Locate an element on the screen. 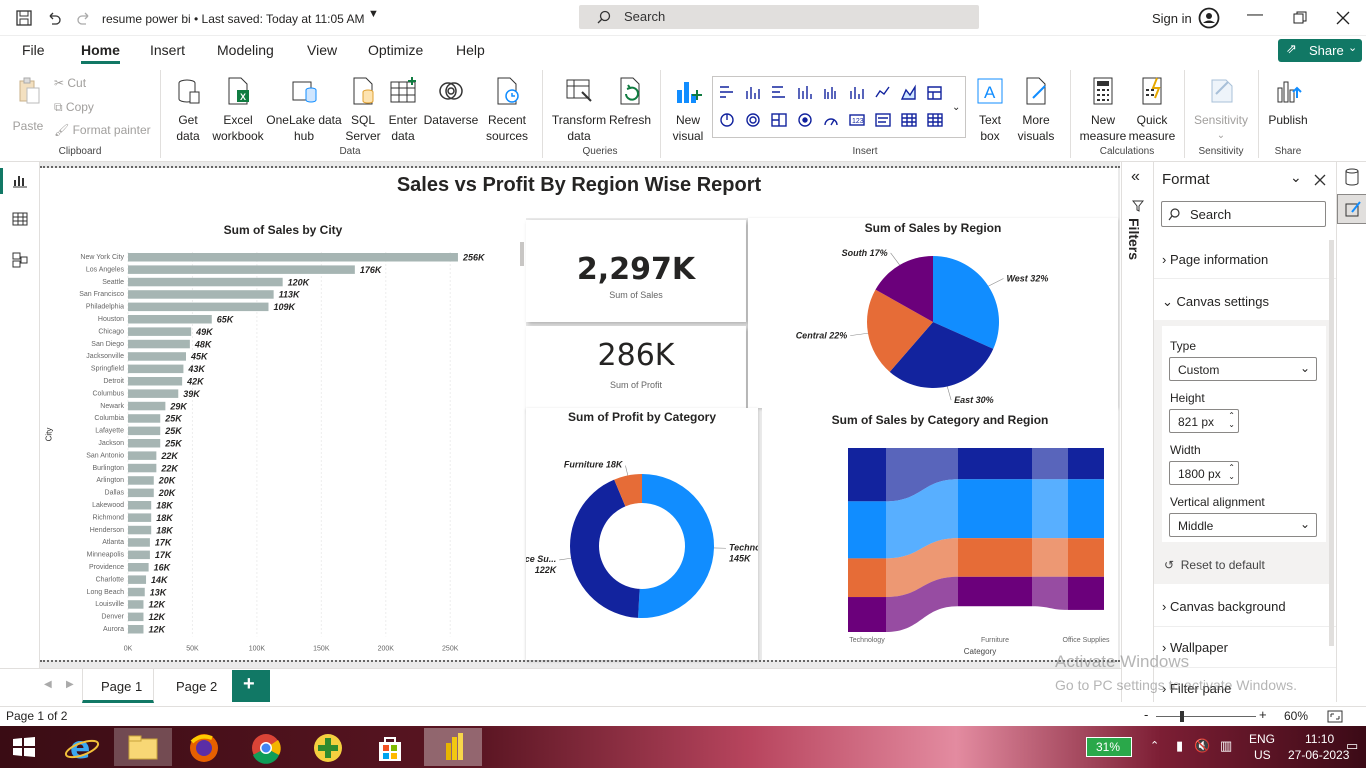  menu-home: Home is located at coordinates (100, 50).